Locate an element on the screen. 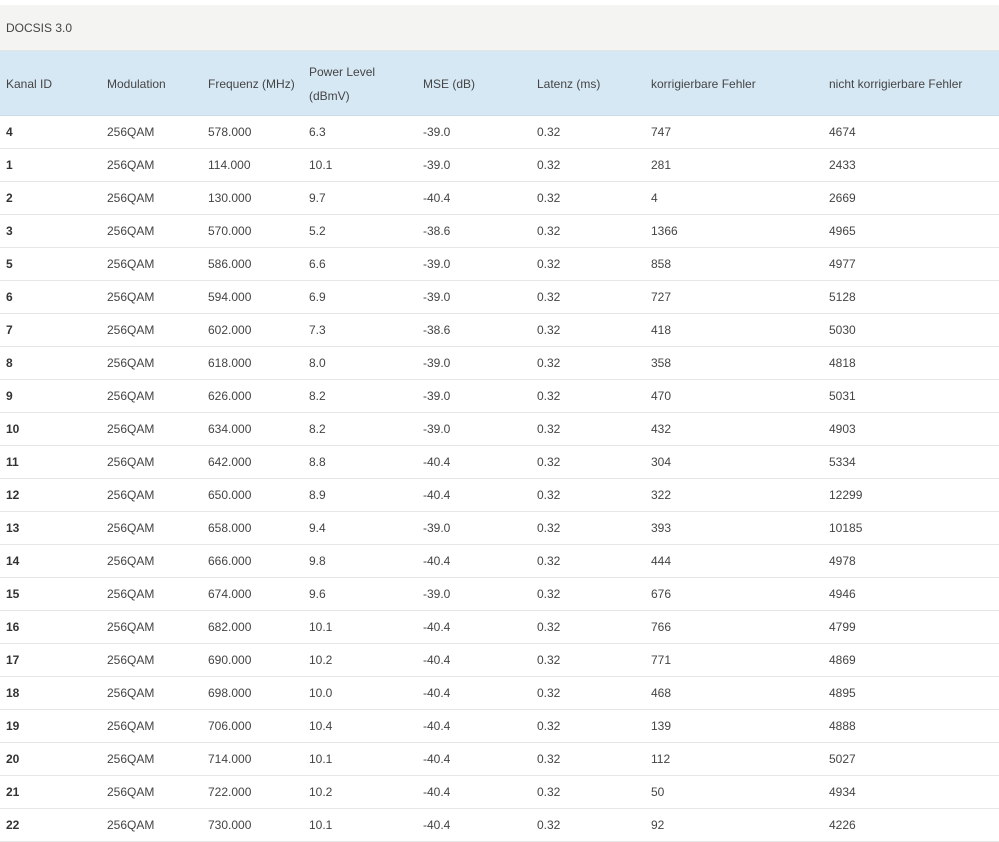 The image size is (999, 842). korrigierbare-fehler-cell: 1366 is located at coordinates (664, 231).